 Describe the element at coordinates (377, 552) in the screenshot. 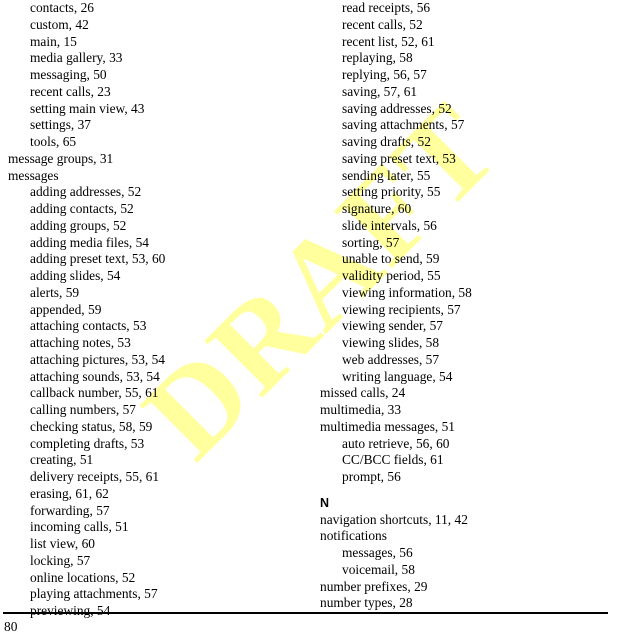

I see `index-subentry: messages, 56` at that location.